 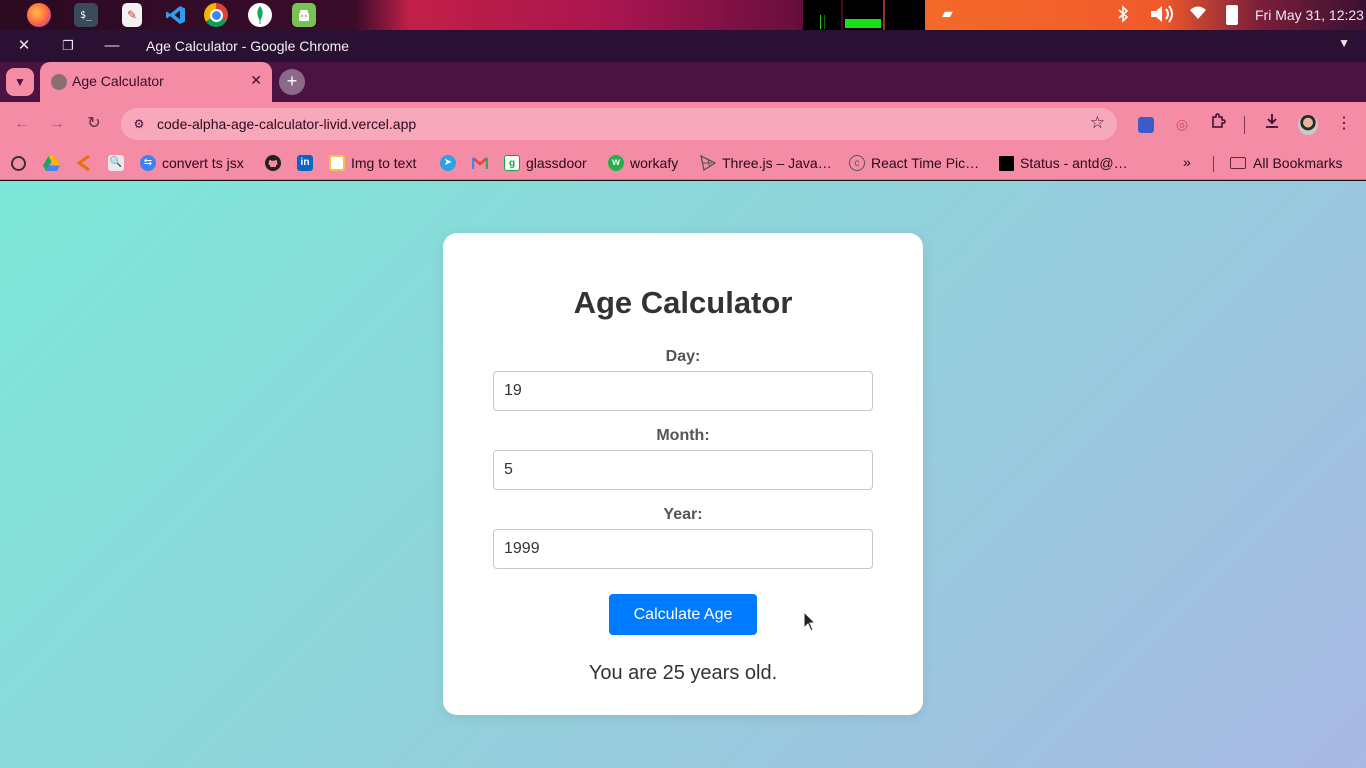 I want to click on calculate-age-button: Calculate Age, so click(x=683, y=614).